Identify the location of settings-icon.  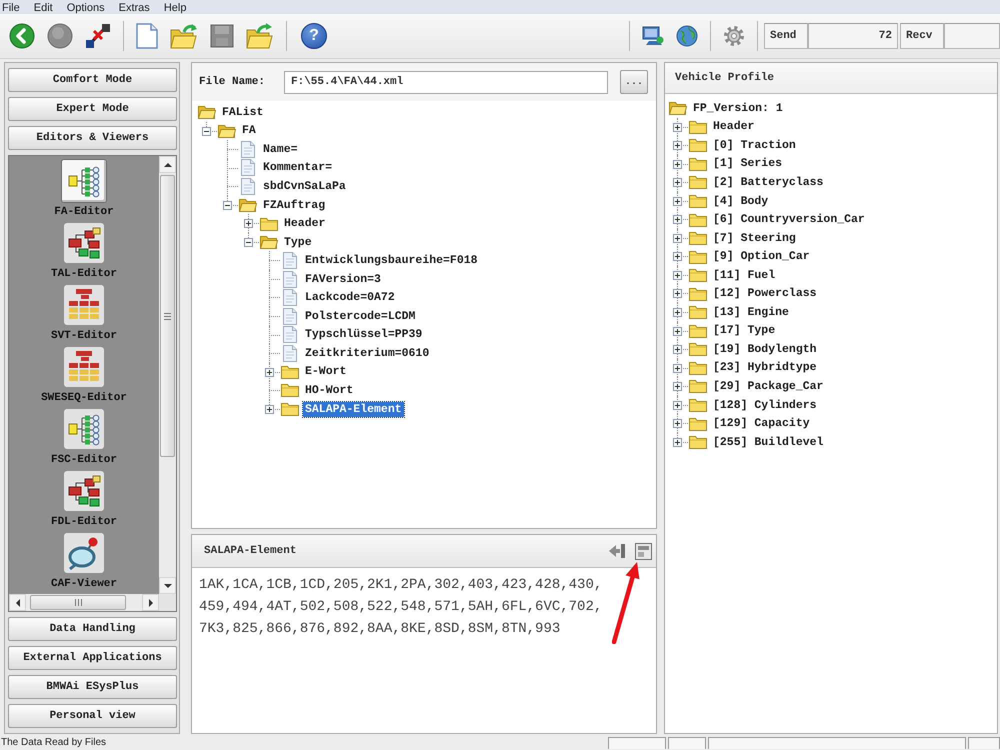
(734, 36).